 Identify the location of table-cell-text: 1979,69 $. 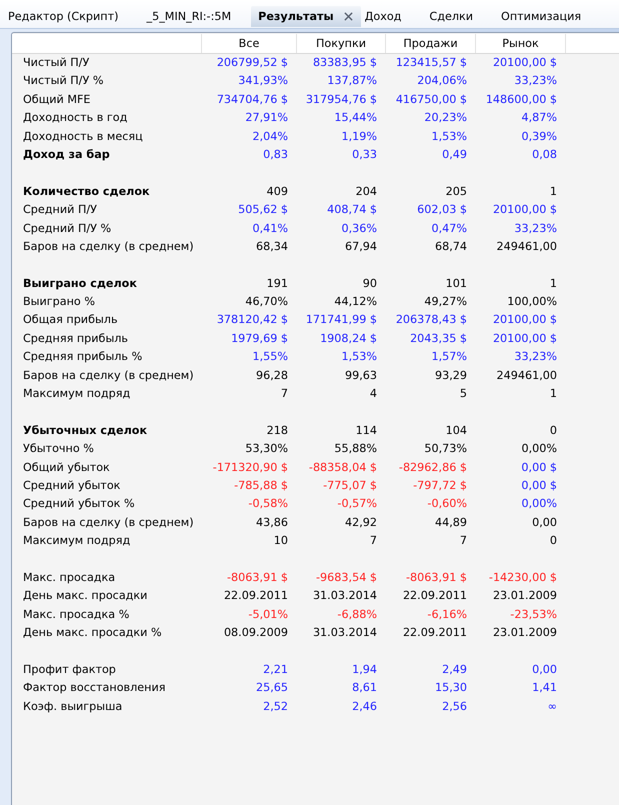
(259, 338).